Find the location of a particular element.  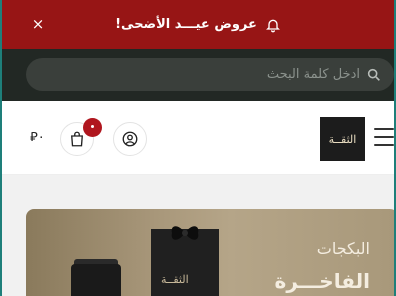

cart-badge is located at coordinates (92, 127).